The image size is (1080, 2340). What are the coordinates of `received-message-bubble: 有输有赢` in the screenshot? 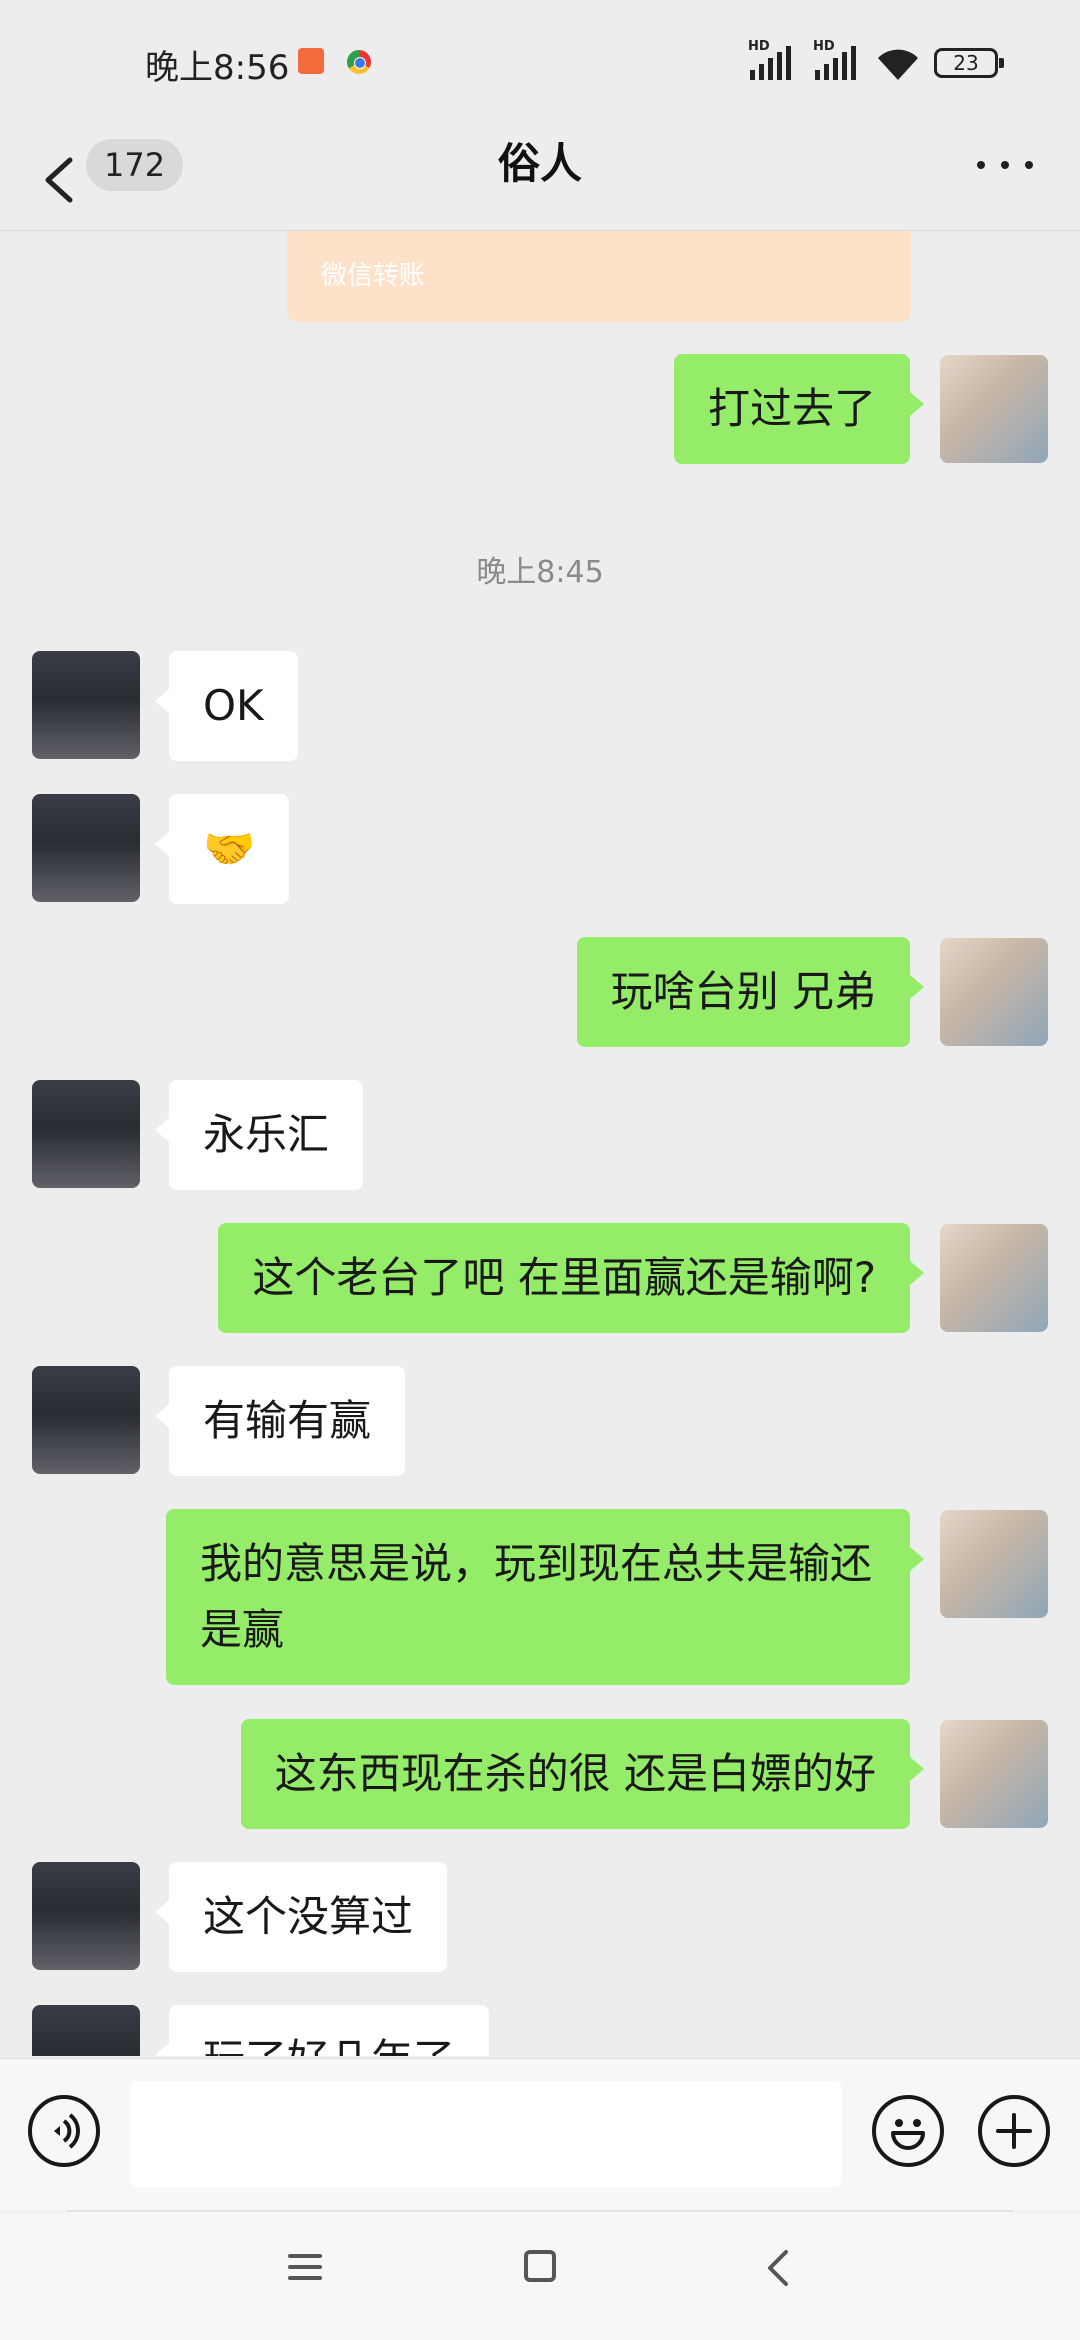 It's located at (280, 1421).